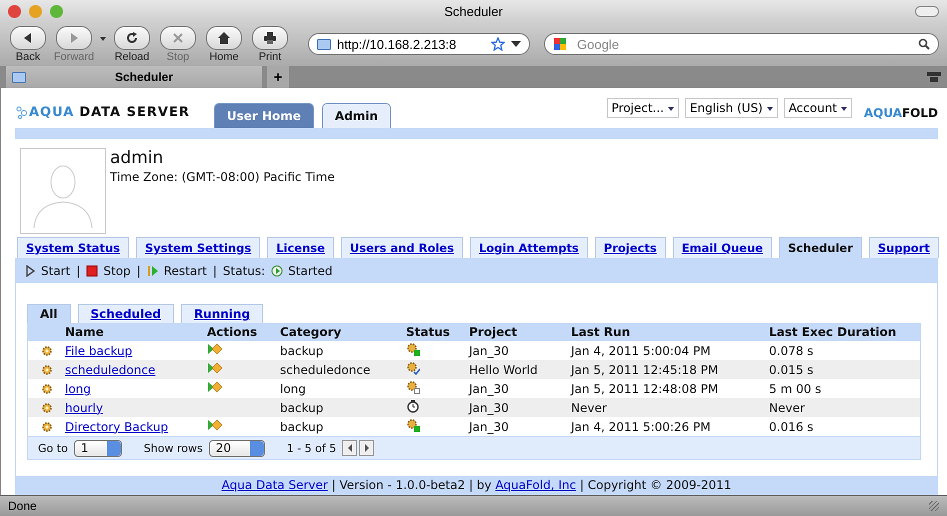 The image size is (947, 516). What do you see at coordinates (19, 77) in the screenshot?
I see `folder-icon` at bounding box center [19, 77].